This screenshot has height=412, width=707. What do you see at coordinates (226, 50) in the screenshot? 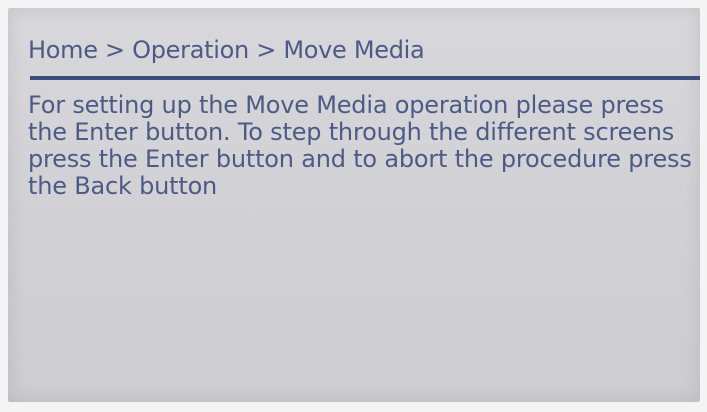
I see `breadcrumb: Home > Operation > Move Media` at bounding box center [226, 50].